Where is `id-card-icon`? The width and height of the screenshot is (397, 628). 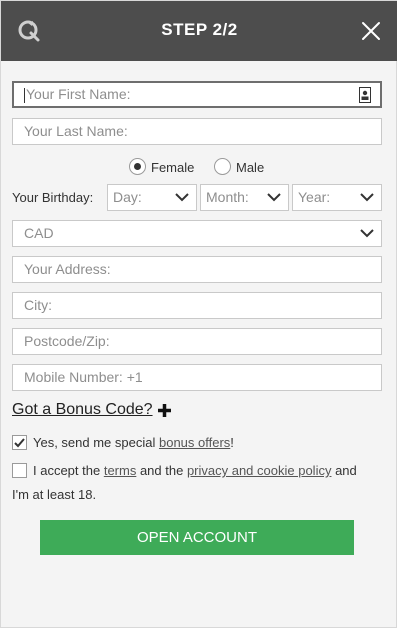
id-card-icon is located at coordinates (365, 95).